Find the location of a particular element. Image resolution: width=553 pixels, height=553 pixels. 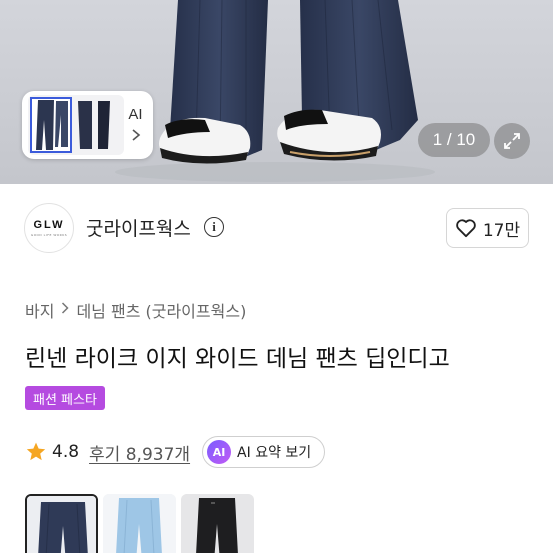

info-icon: i is located at coordinates (214, 227).